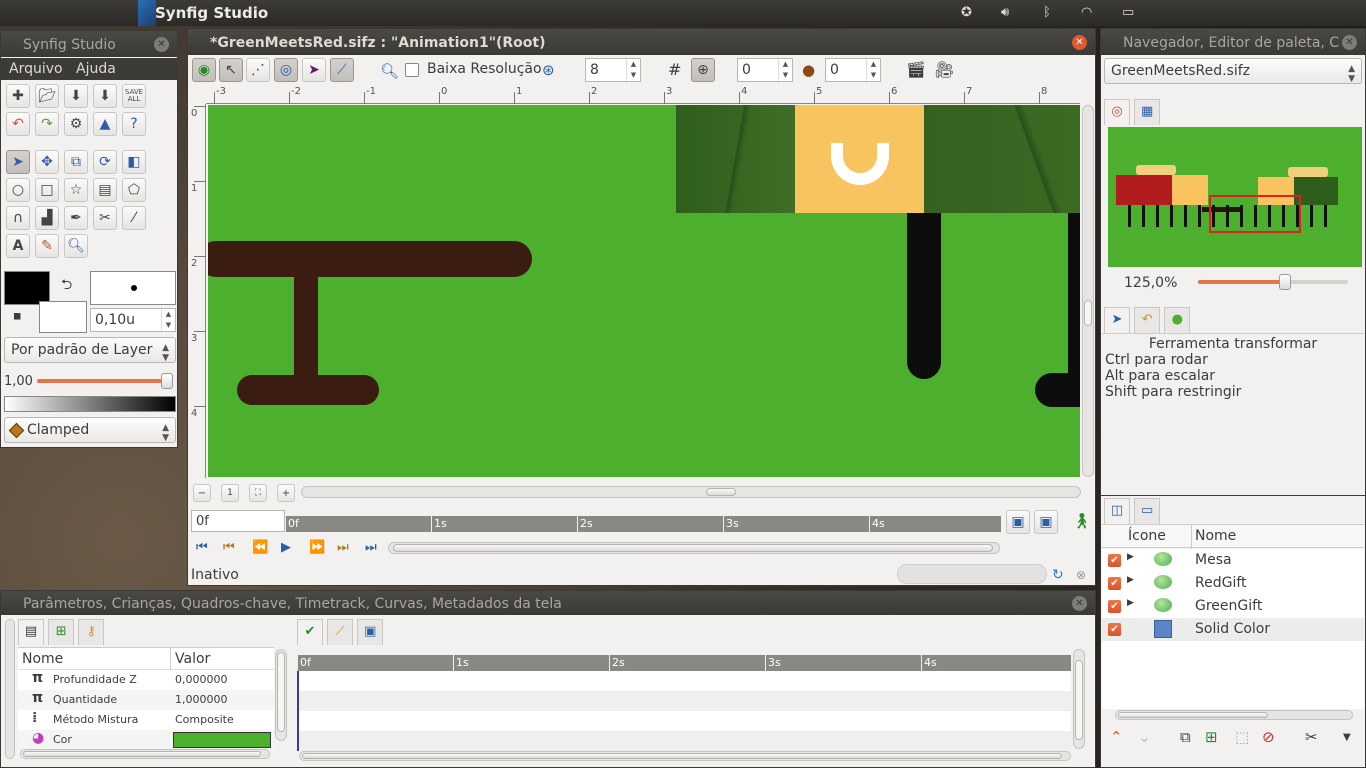  Describe the element at coordinates (204, 70) in the screenshot. I see `show-grid-handles-icon: ◉` at that location.